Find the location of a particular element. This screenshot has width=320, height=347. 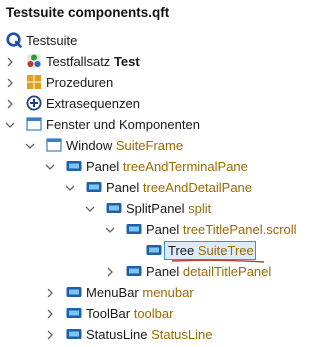

tree-node-name: Test is located at coordinates (126, 61).